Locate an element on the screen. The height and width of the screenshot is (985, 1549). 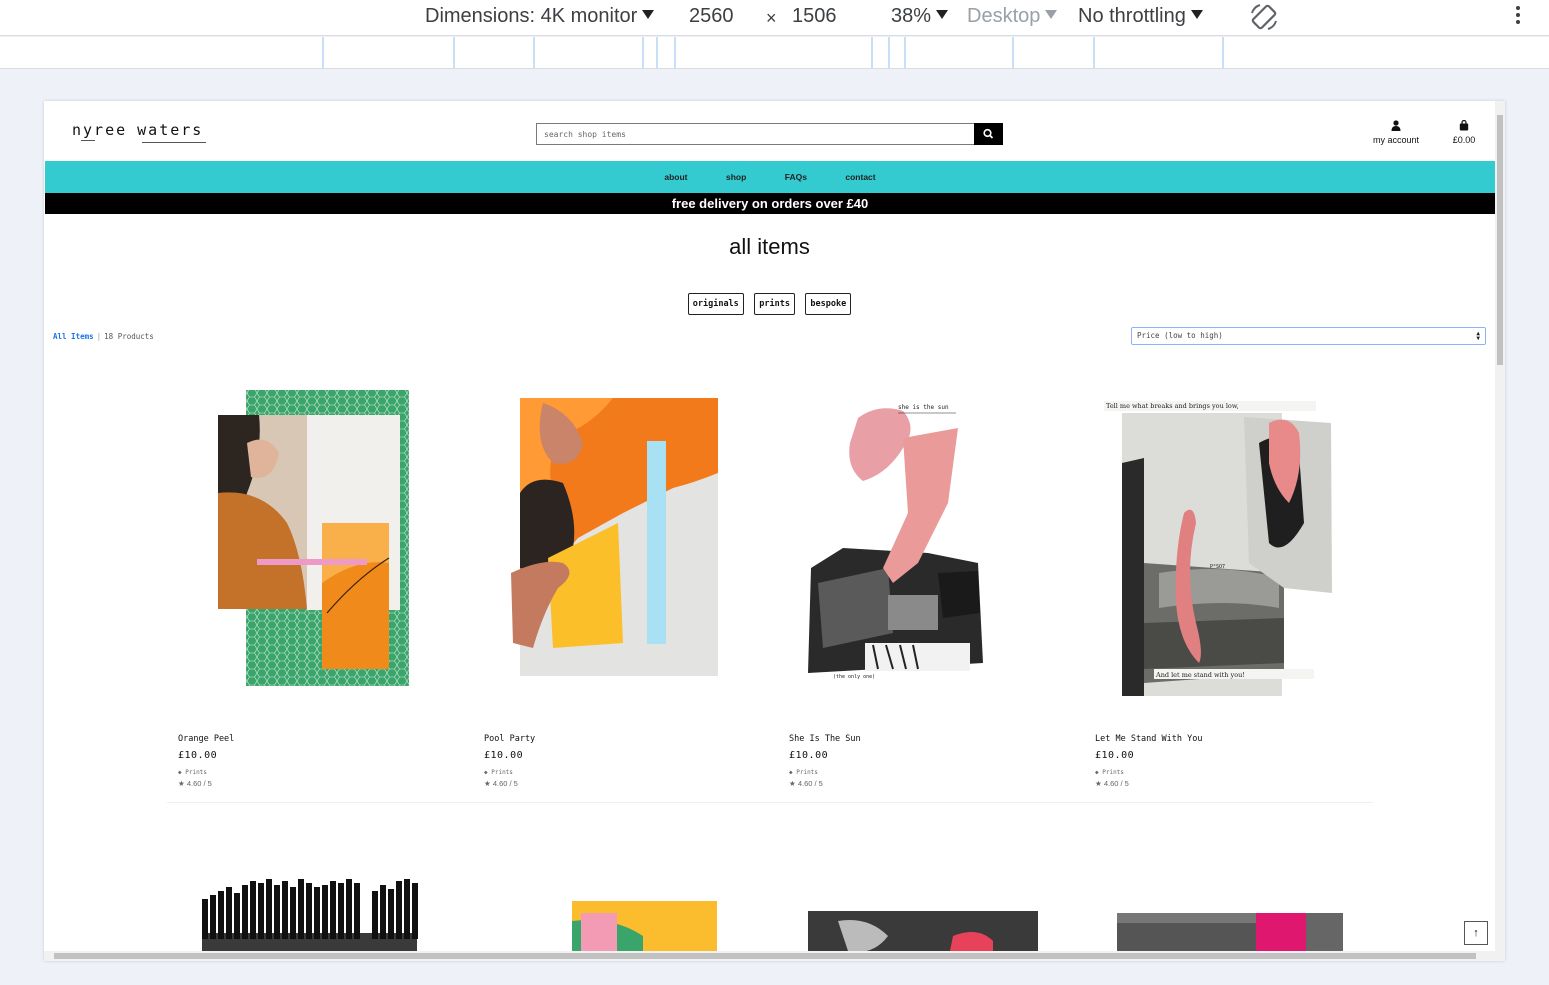
device-type-value: Desktop is located at coordinates (1004, 16).